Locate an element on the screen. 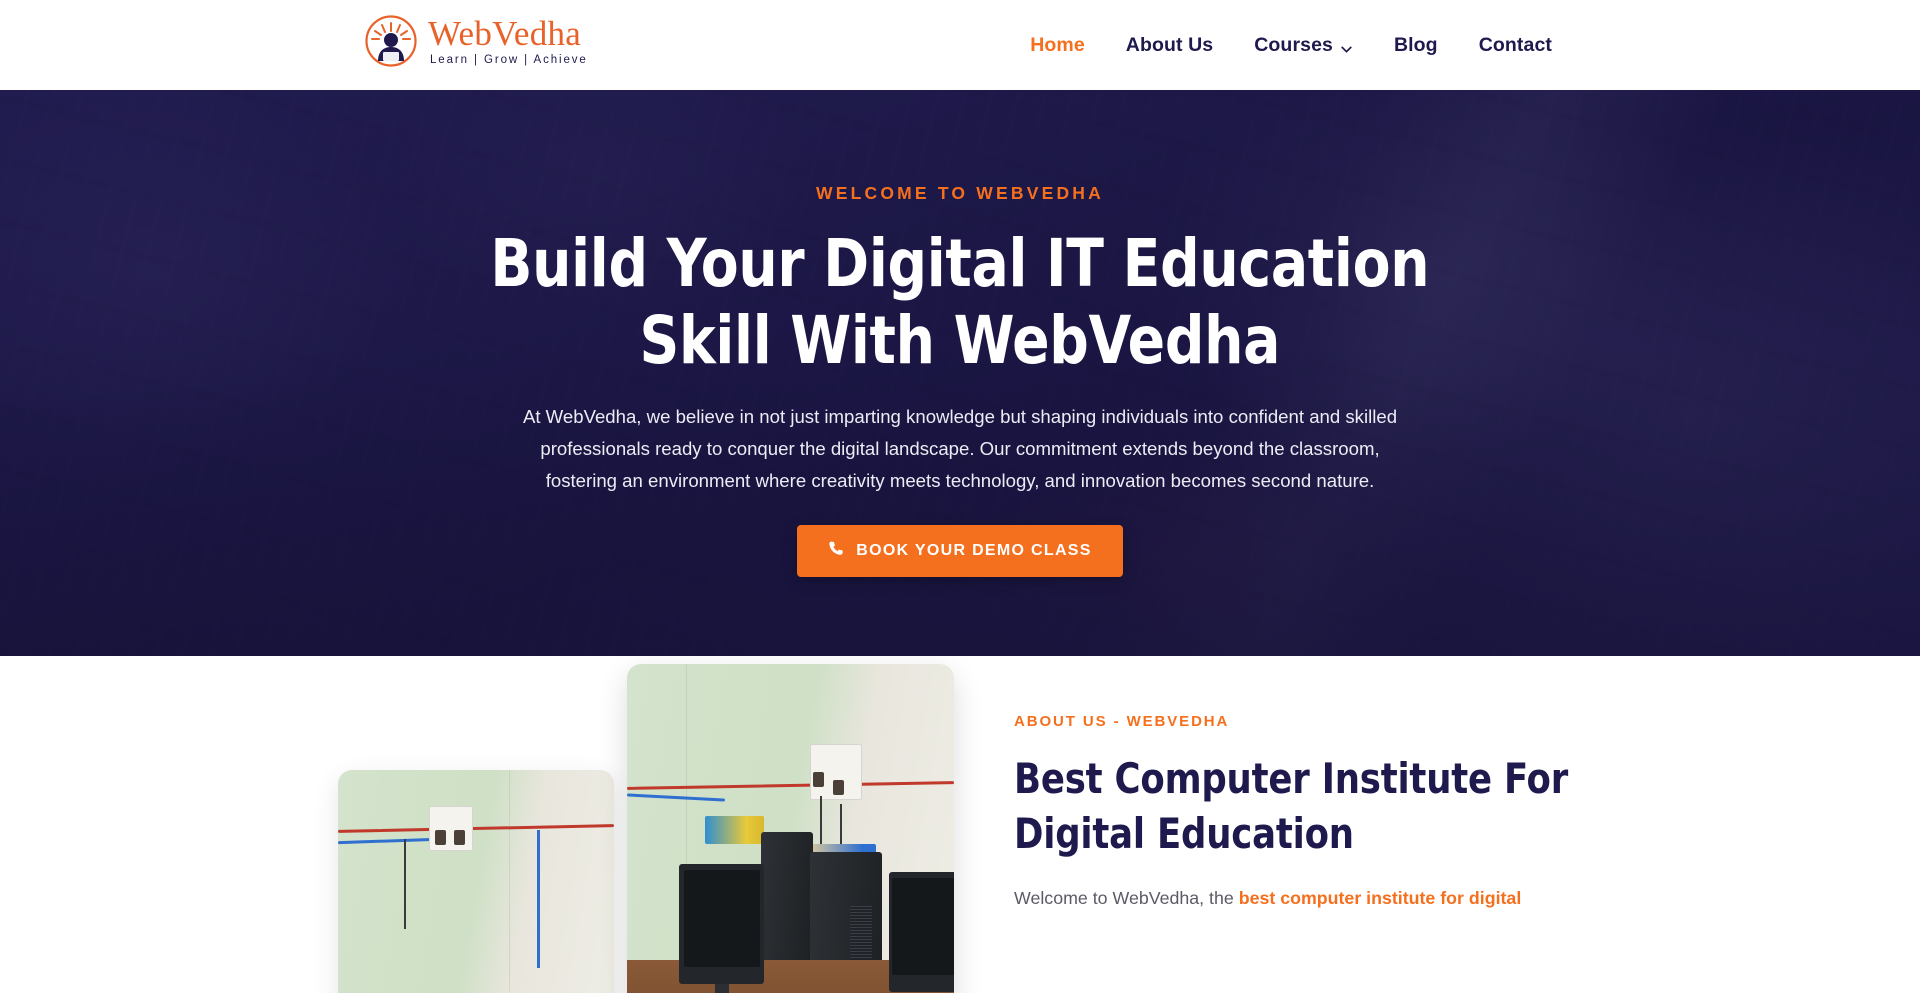  site-logo: WebVedha Learn | Grow | Achieve is located at coordinates (476, 41).